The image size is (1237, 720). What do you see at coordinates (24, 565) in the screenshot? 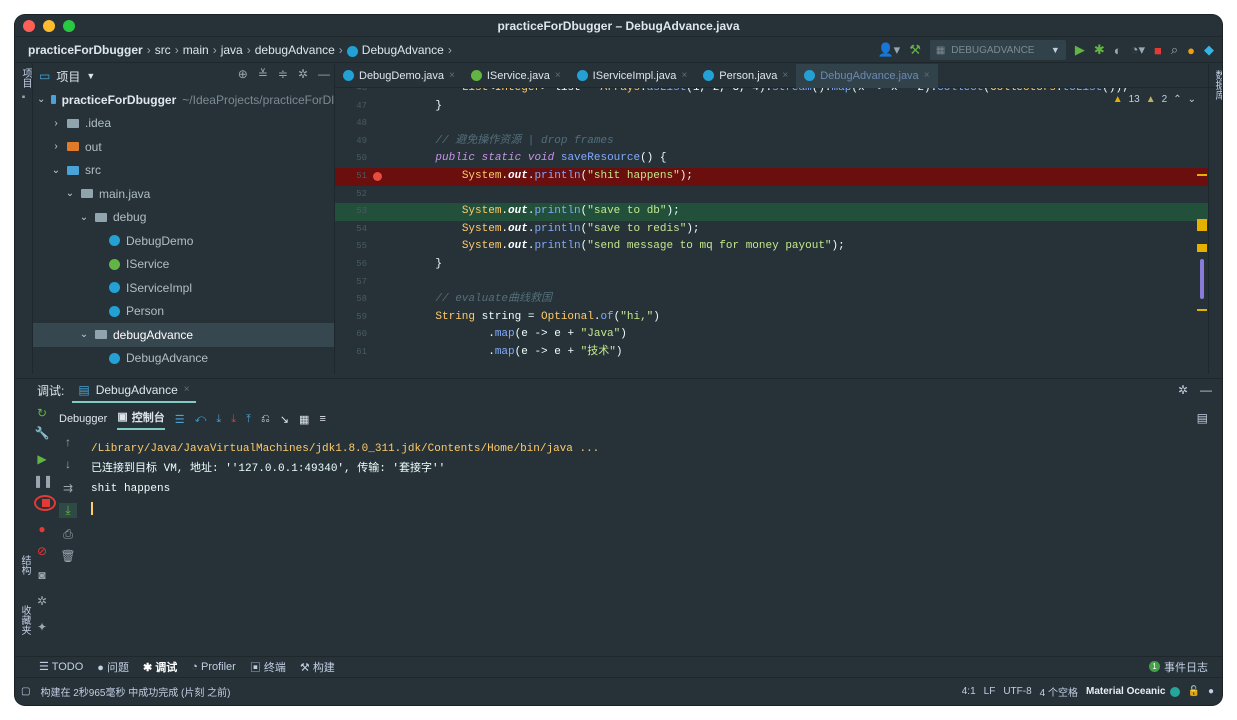
I see `structure-tool-button: 结构` at bounding box center [24, 565].